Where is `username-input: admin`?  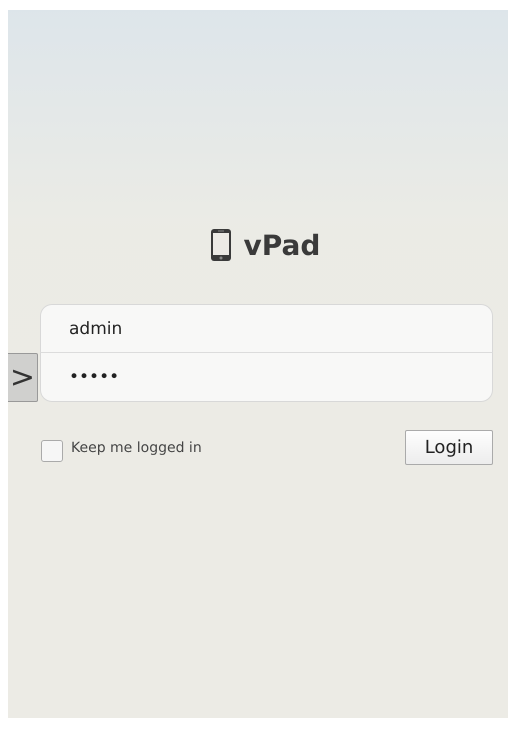 username-input: admin is located at coordinates (266, 328).